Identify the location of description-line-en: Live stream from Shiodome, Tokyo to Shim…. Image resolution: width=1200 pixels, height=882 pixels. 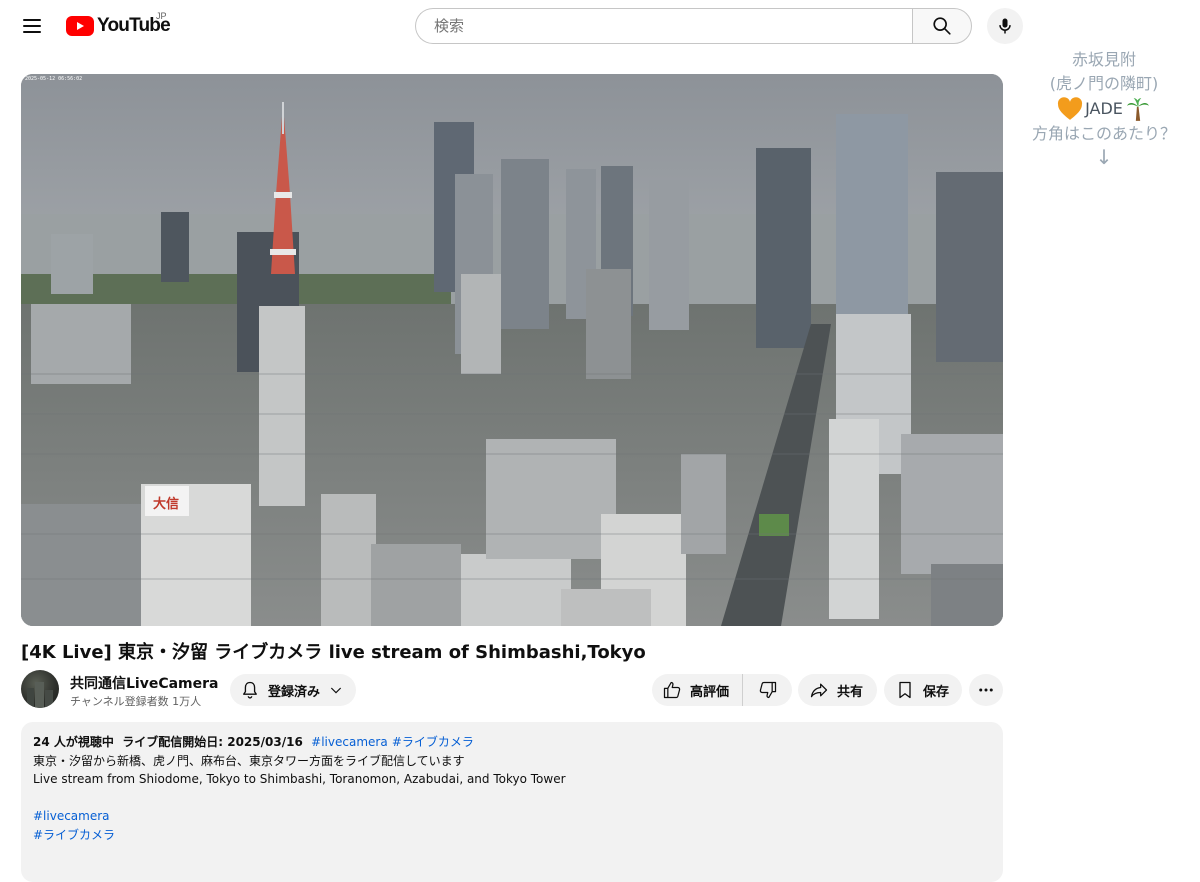
(299, 779).